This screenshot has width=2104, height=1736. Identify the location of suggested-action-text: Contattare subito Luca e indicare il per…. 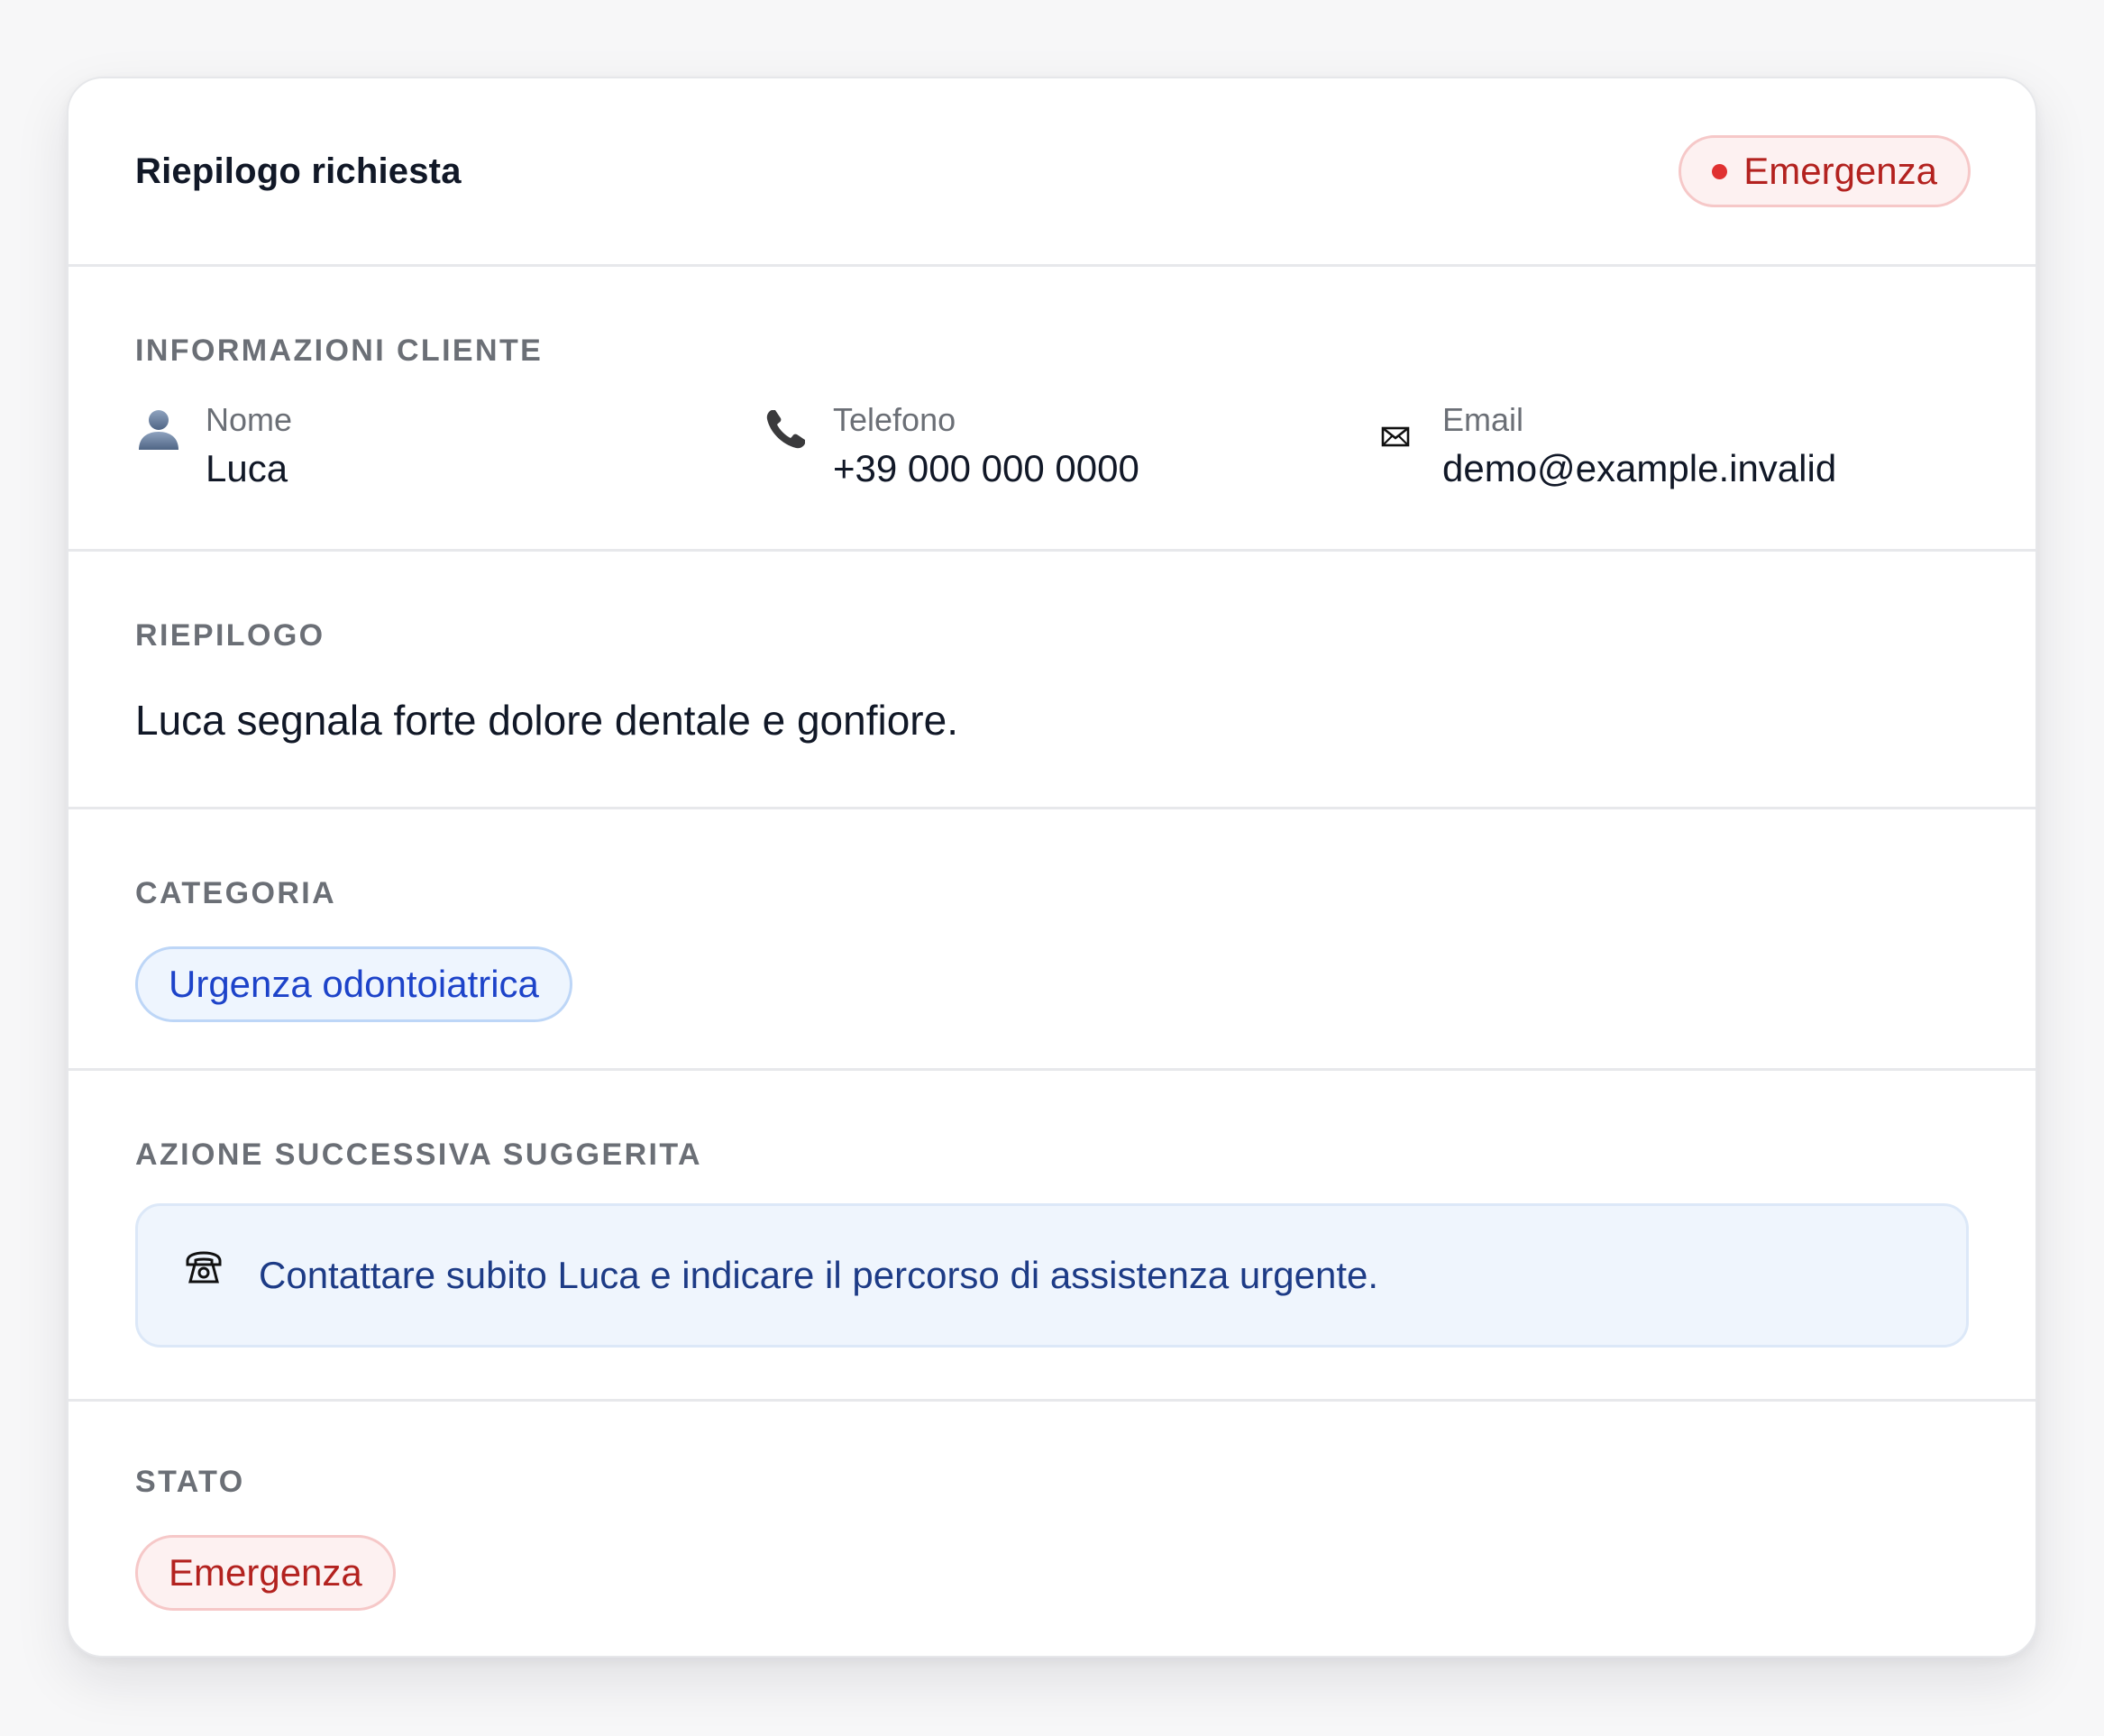
(819, 1275).